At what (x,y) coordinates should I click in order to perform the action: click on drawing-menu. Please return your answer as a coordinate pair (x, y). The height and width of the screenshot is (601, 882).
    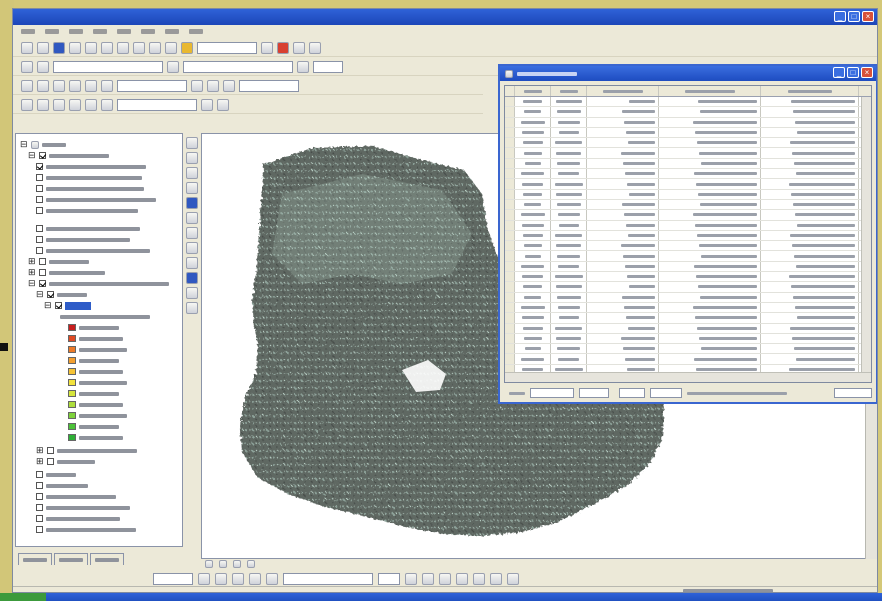
    Looking at the image, I should click on (173, 578).